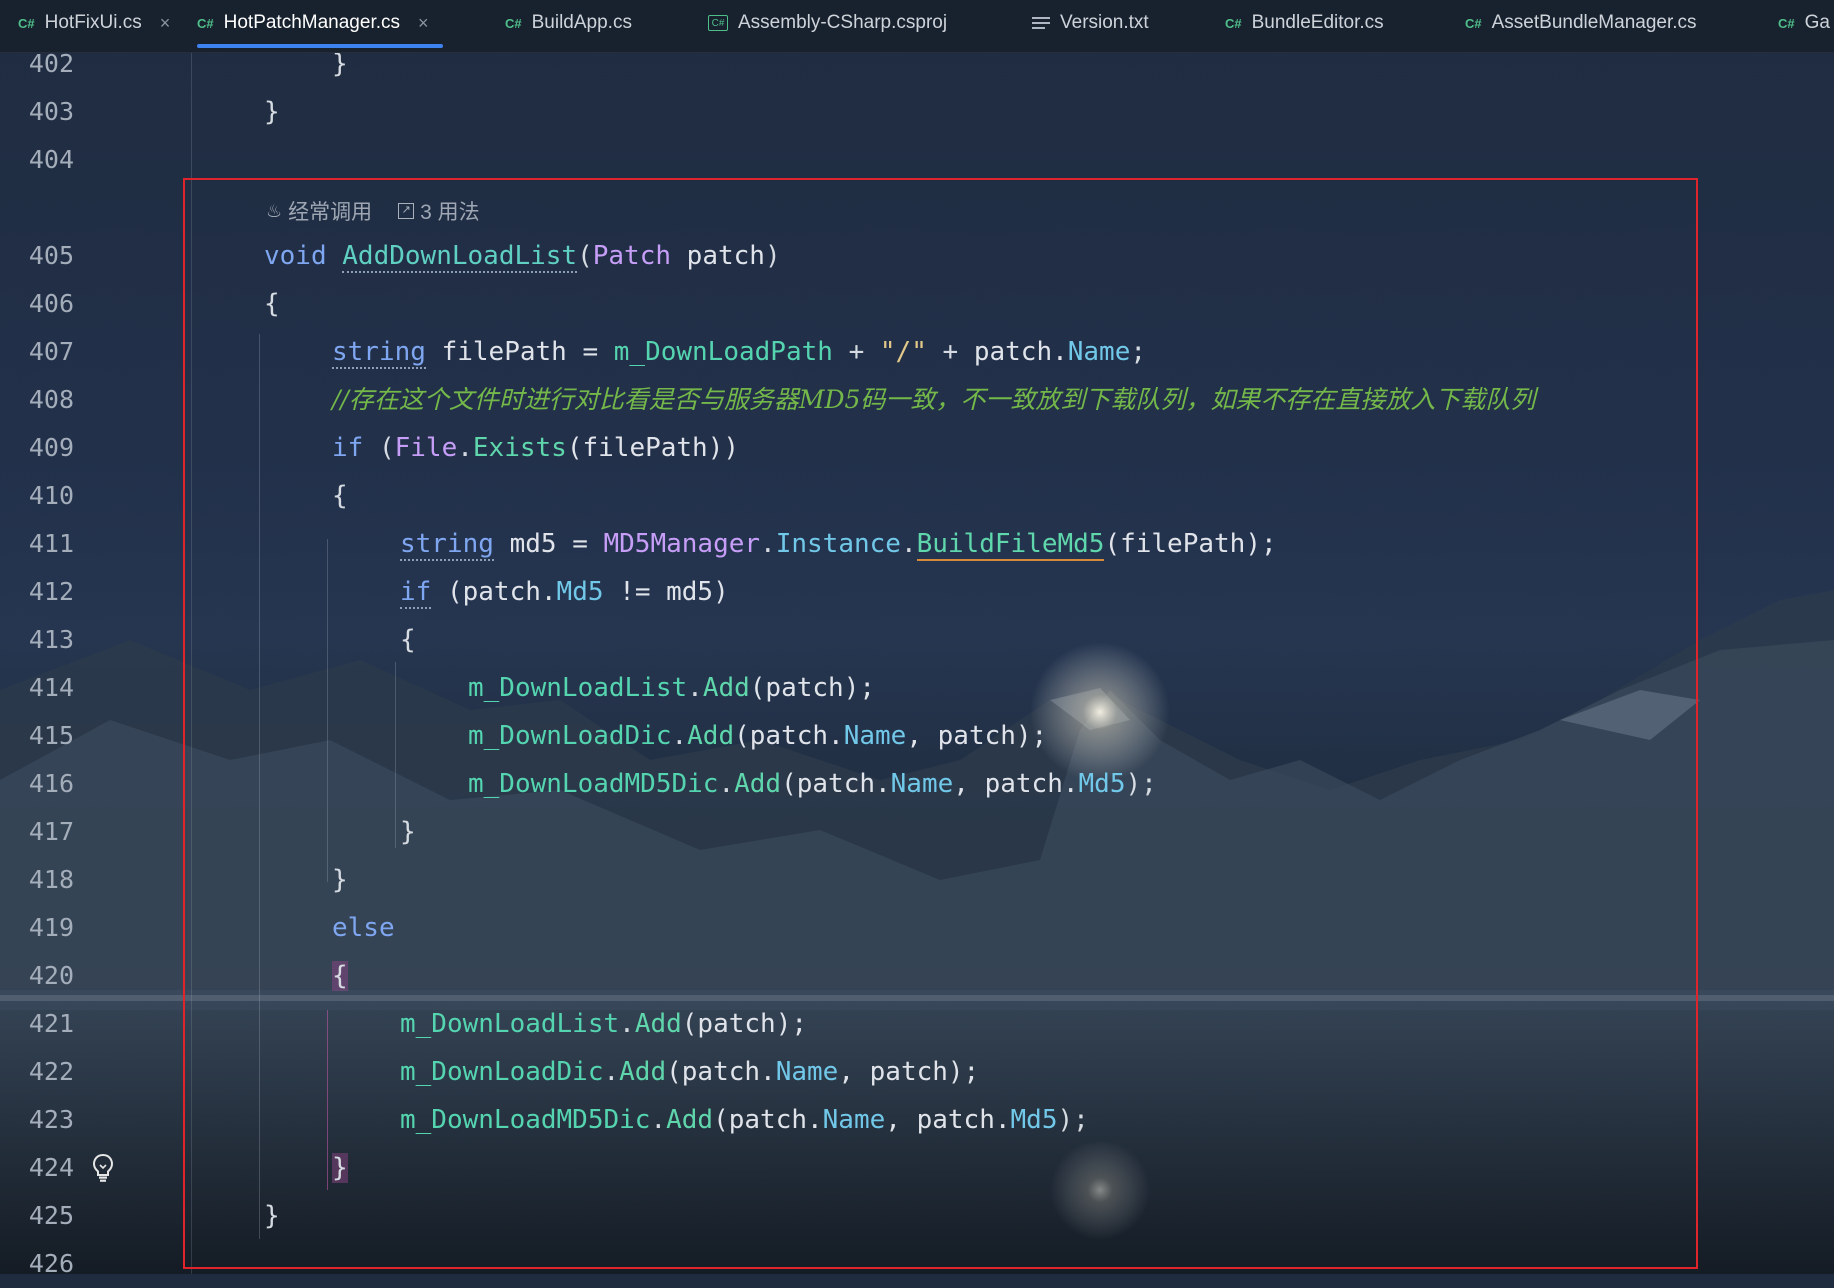 The width and height of the screenshot is (1834, 1288). Describe the element at coordinates (1104, 22) in the screenshot. I see `tab-label: Version.txt` at that location.